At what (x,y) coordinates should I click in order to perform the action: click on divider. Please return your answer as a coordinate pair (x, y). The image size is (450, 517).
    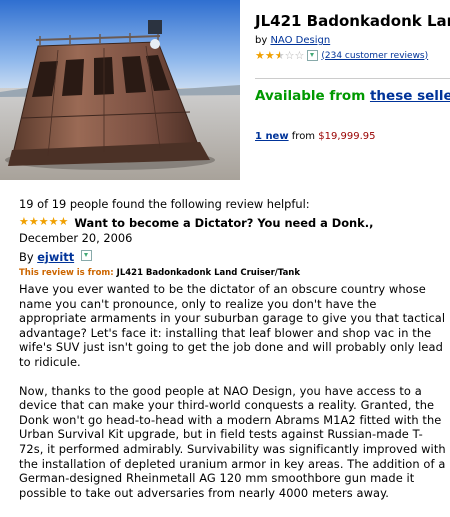
    Looking at the image, I should click on (352, 78).